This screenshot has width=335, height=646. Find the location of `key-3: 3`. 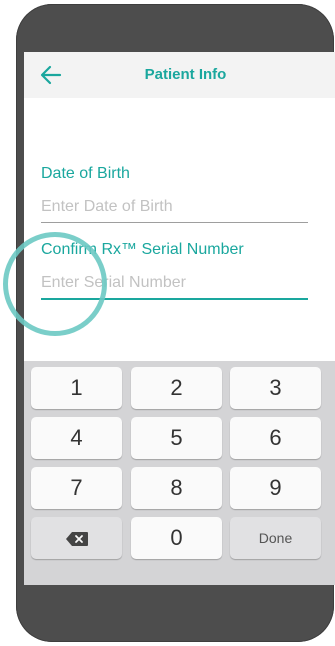

key-3: 3 is located at coordinates (275, 388).